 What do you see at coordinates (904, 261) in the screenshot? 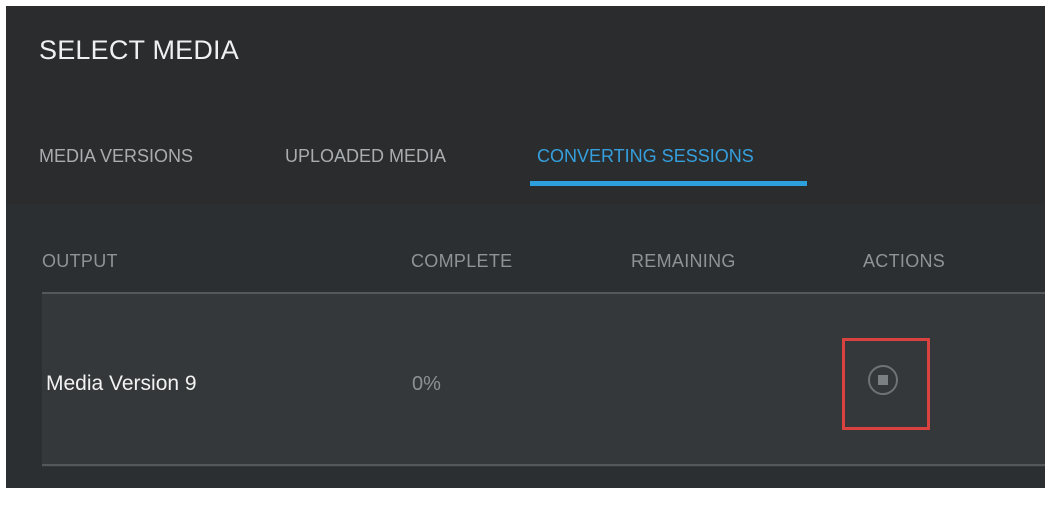
I see `column-header-actions: ACTIONS` at bounding box center [904, 261].